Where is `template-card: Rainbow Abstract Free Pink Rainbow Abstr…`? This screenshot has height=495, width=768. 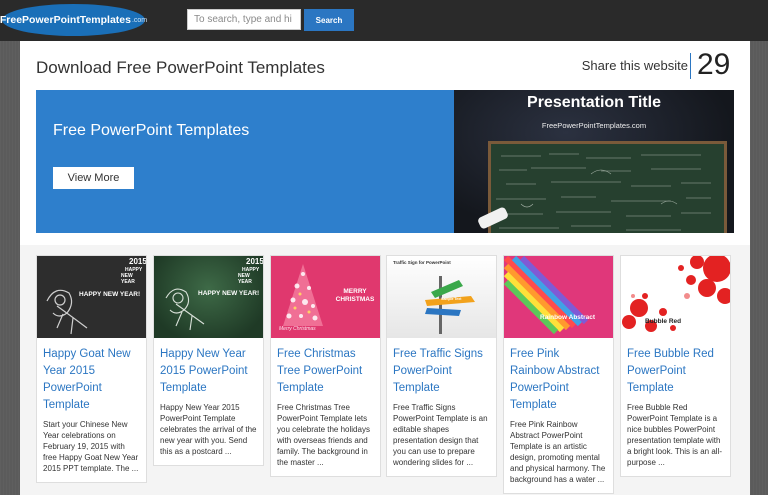 template-card: Rainbow Abstract Free Pink Rainbow Abstr… is located at coordinates (558, 374).